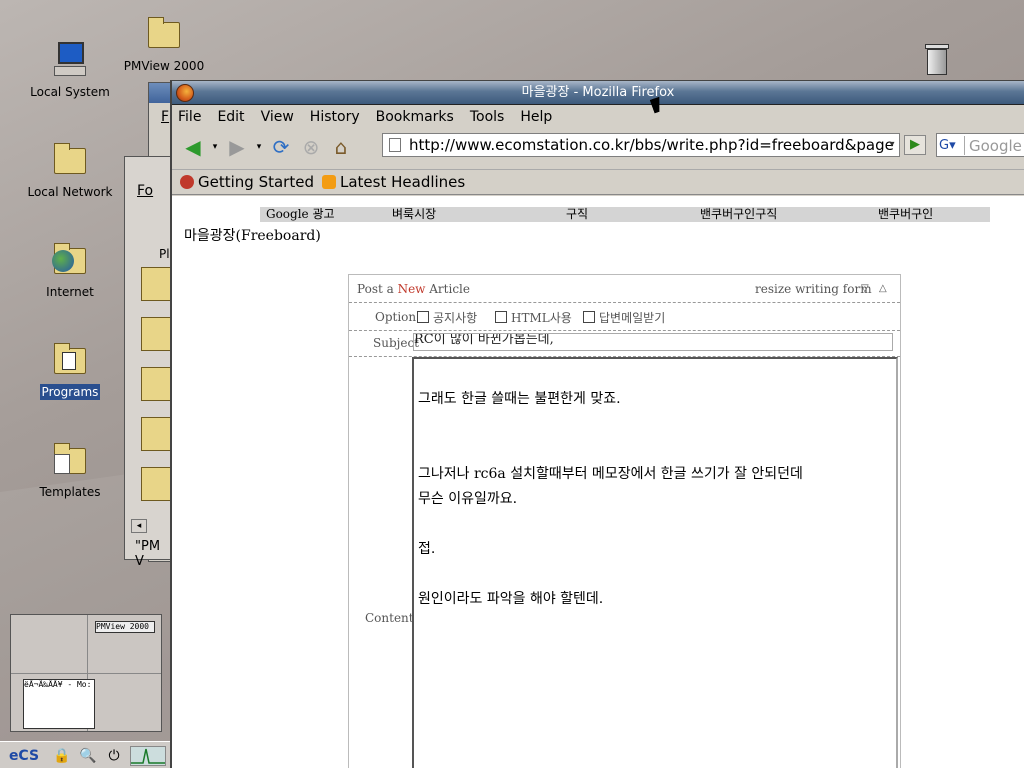 The height and width of the screenshot is (768, 1024). What do you see at coordinates (501, 317) in the screenshot?
I see `html-checkbox` at bounding box center [501, 317].